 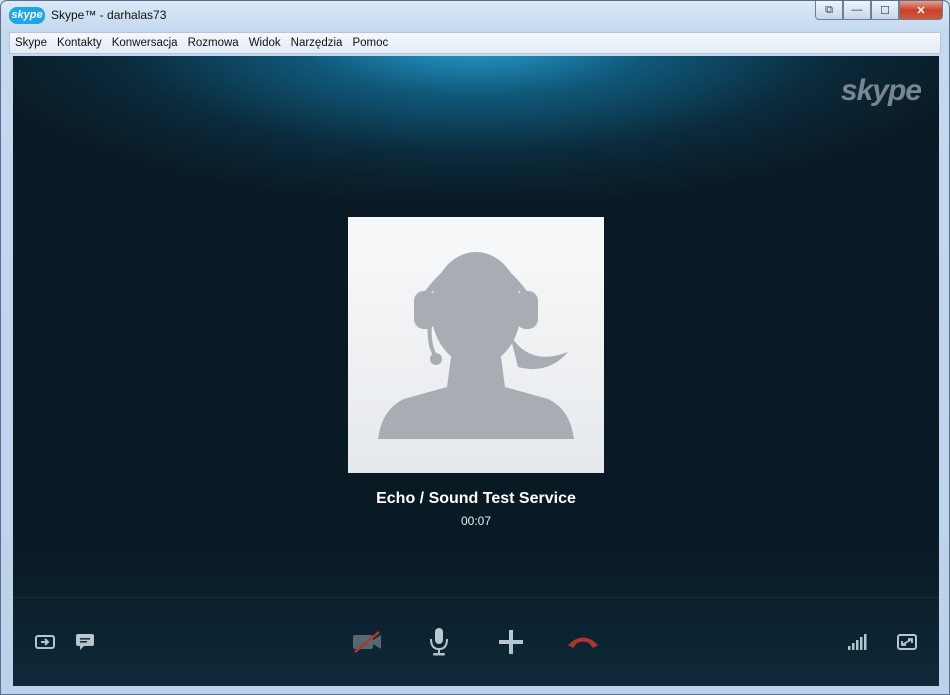 What do you see at coordinates (829, 10) in the screenshot?
I see `restore-window-button: ⧉` at bounding box center [829, 10].